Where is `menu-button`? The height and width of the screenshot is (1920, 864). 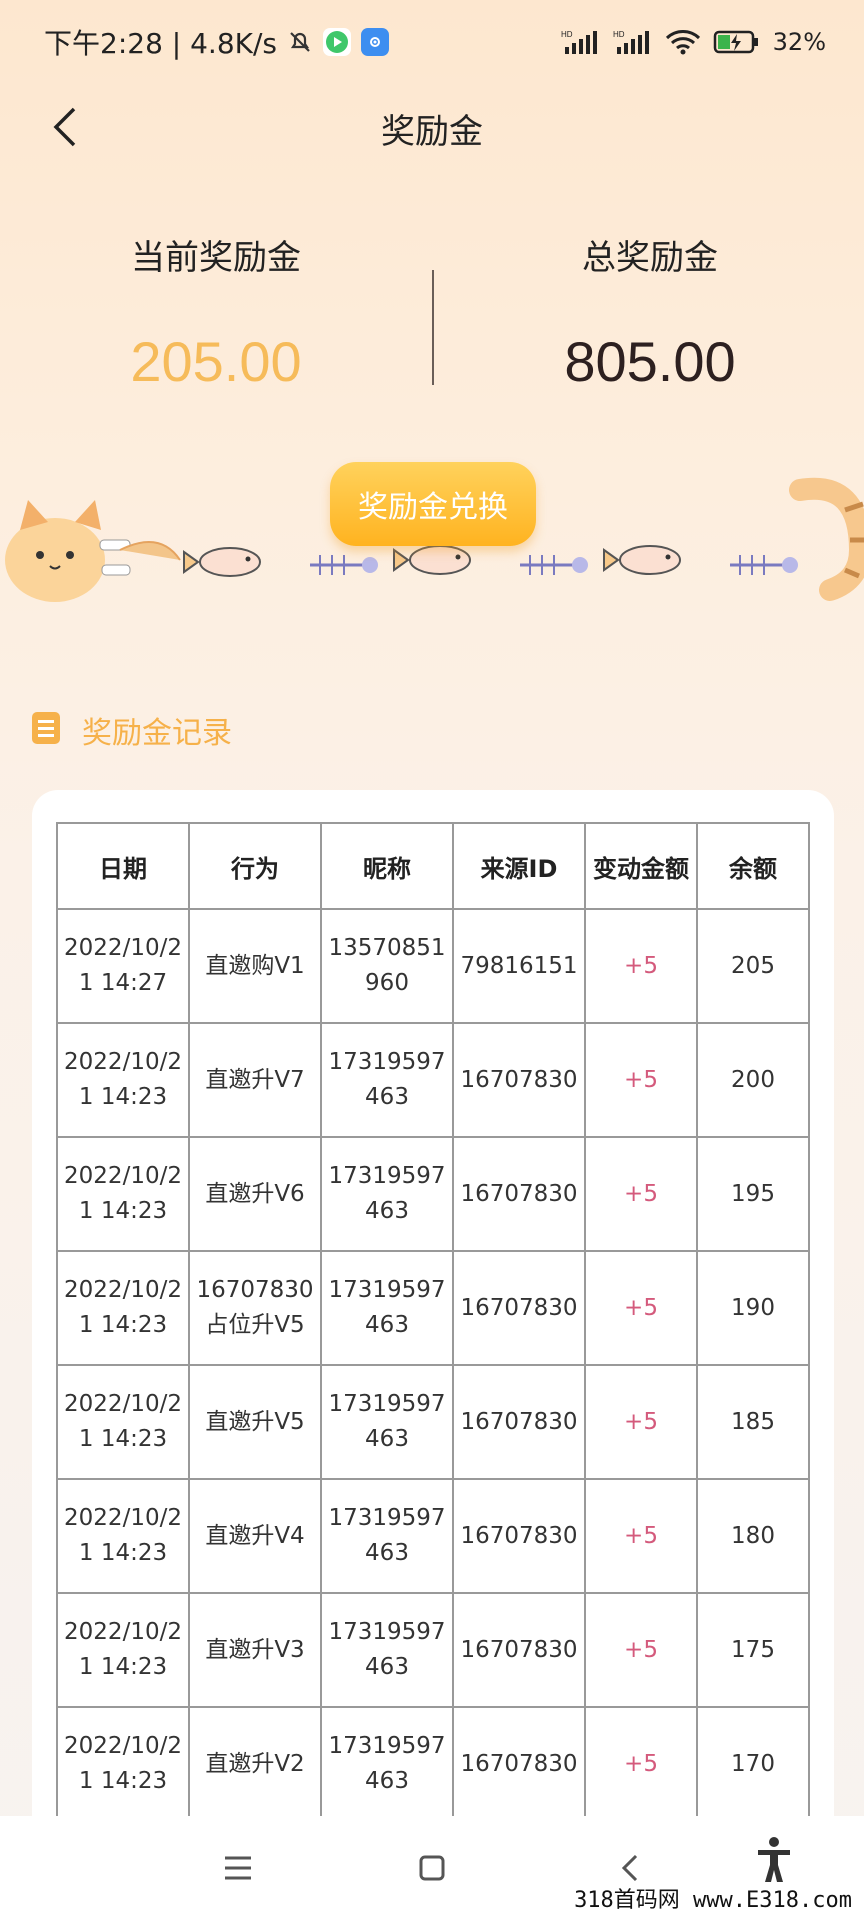
menu-button is located at coordinates (238, 1868).